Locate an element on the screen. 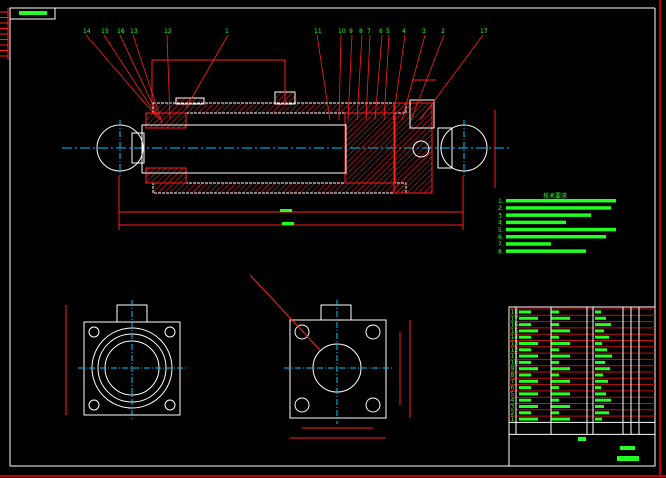  note-item: 5. is located at coordinates (501, 230).